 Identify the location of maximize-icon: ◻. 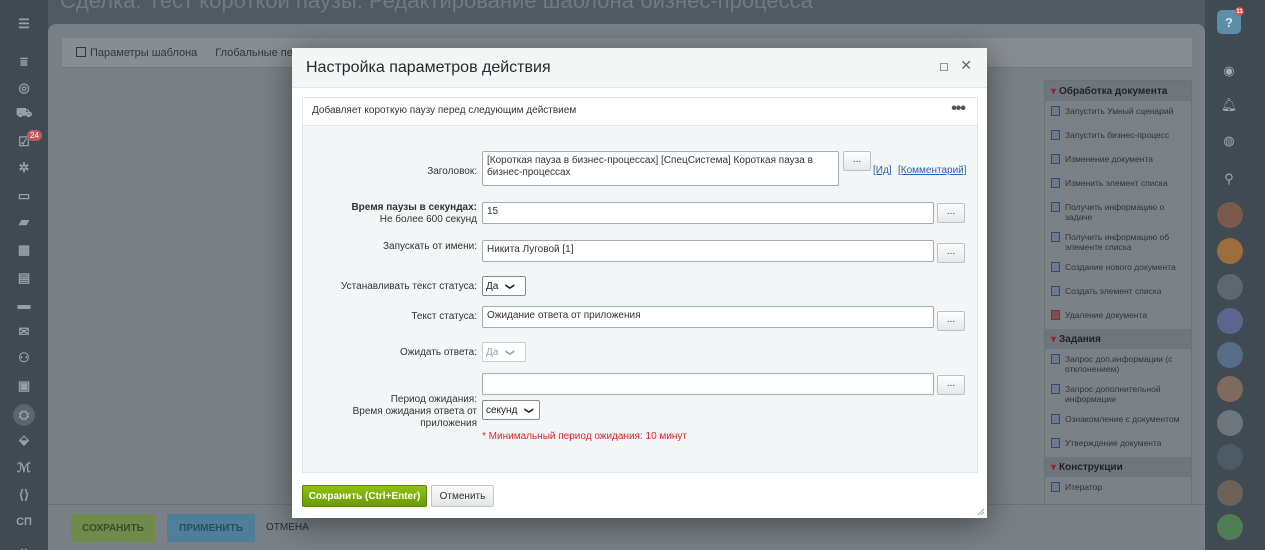
(944, 66).